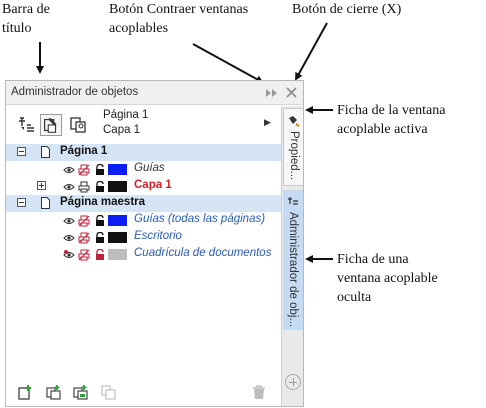  Describe the element at coordinates (79, 125) in the screenshot. I see `layer-manager-view-icon` at that location.